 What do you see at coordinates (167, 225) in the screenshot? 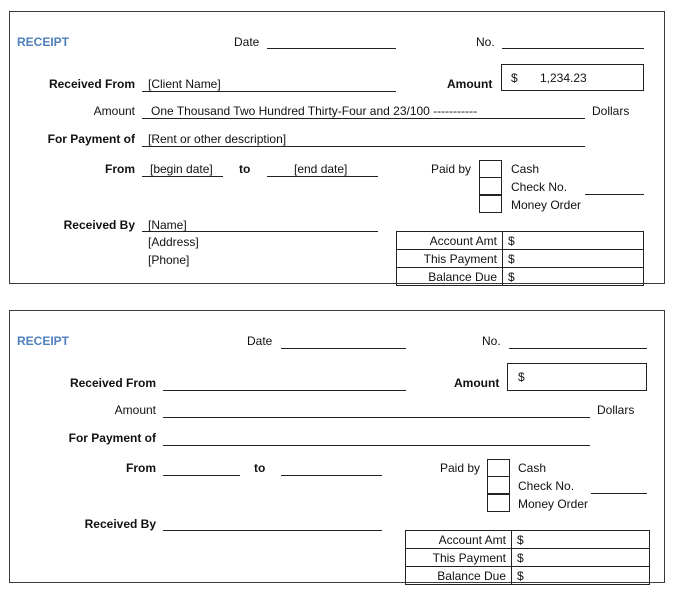
I see `received-by-name: [Name]` at bounding box center [167, 225].